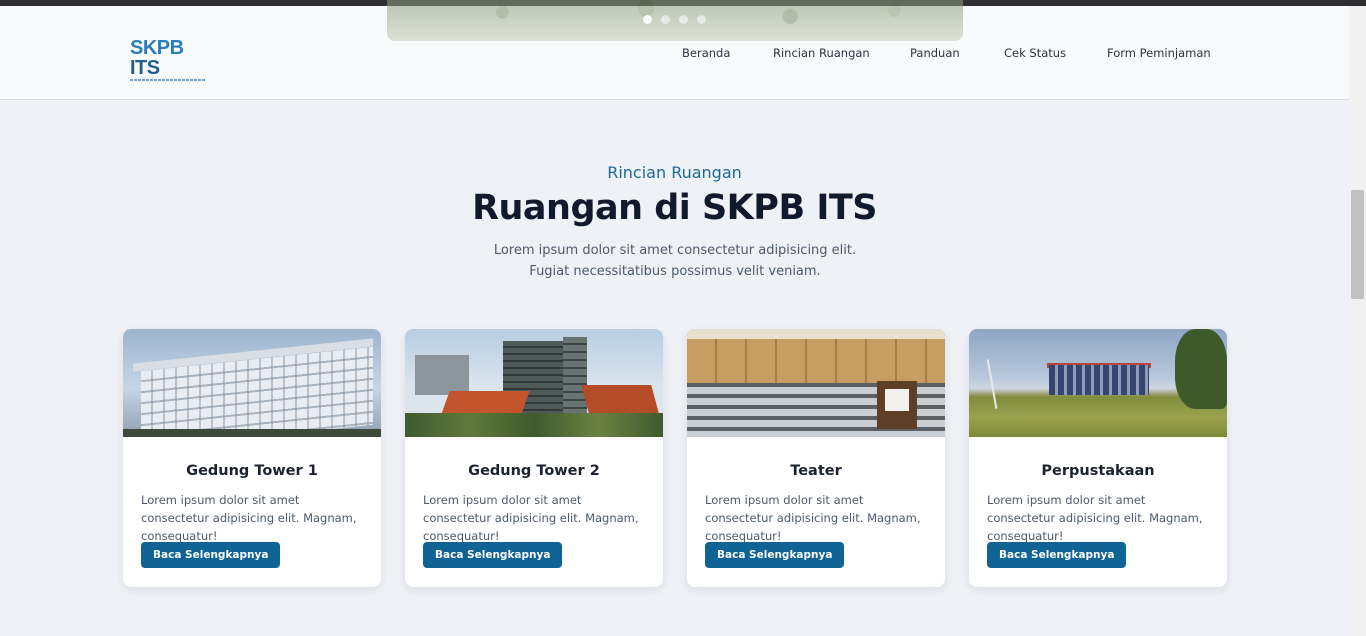 The height and width of the screenshot is (636, 1366). I want to click on section-title: Ruangan di SKPB ITS, so click(674, 208).